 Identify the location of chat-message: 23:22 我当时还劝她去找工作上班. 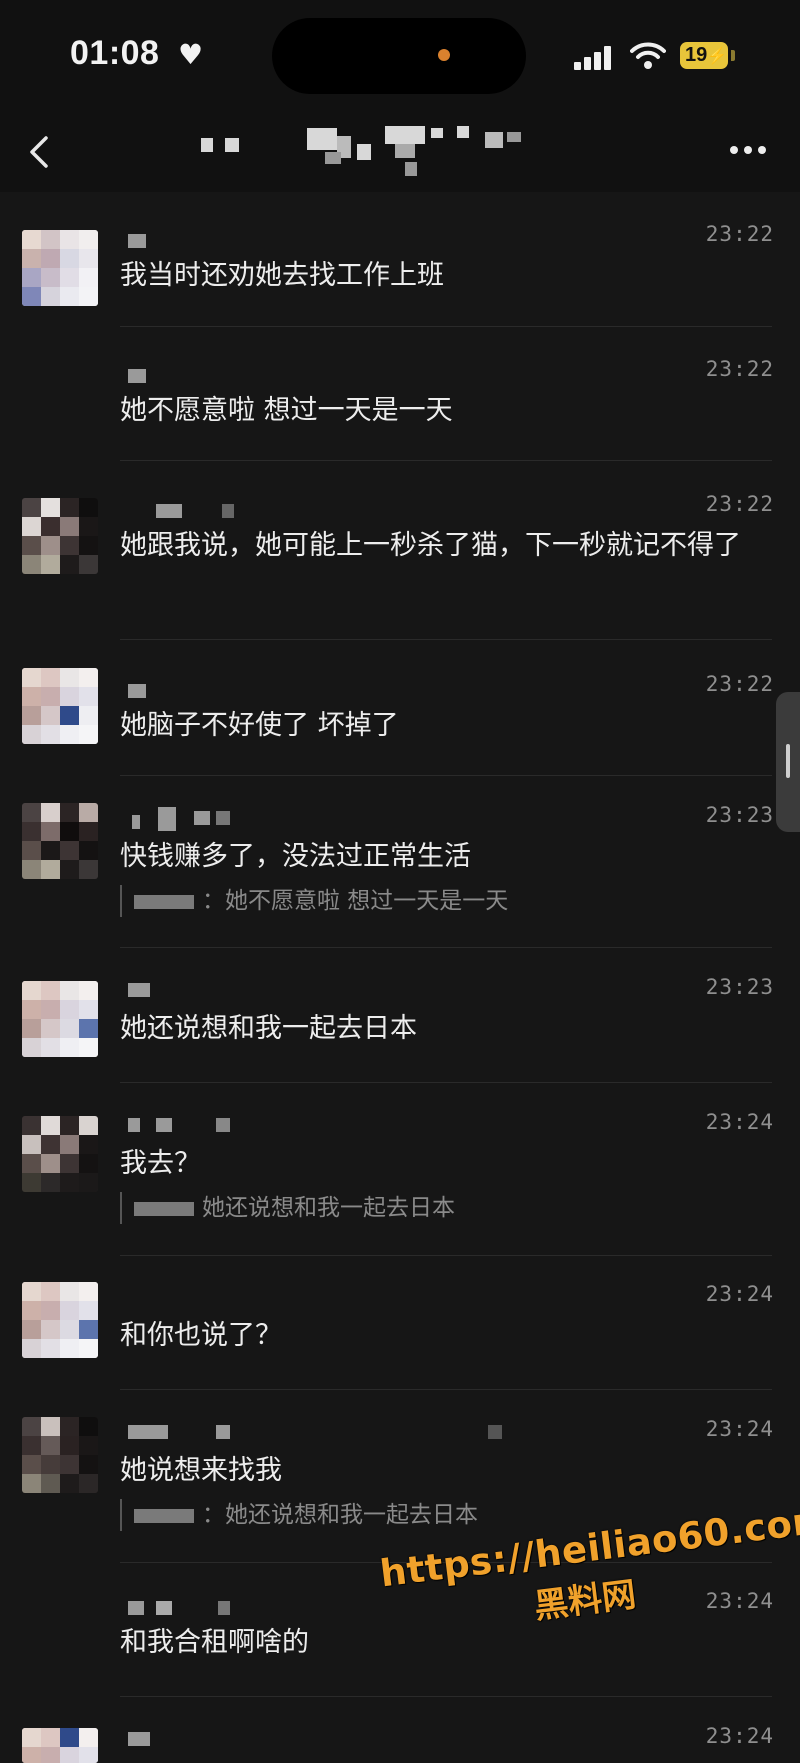
(400, 259).